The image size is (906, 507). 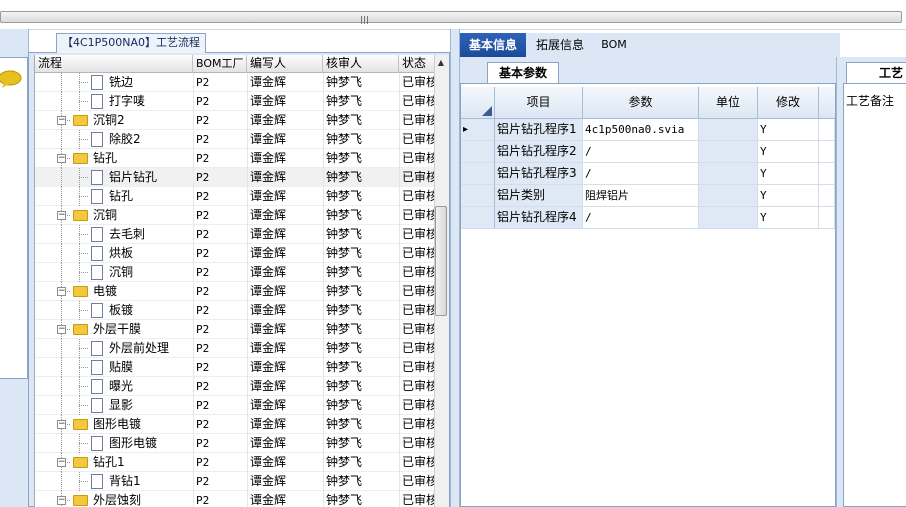 What do you see at coordinates (235, 272) in the screenshot?
I see `tree-row: 沉铜 P2 谭金辉 钟梦飞 已审核` at bounding box center [235, 272].